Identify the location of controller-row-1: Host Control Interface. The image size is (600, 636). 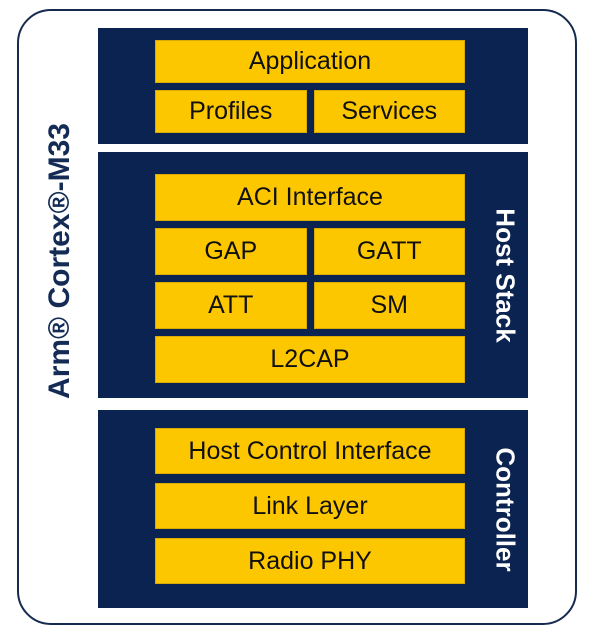
(310, 451).